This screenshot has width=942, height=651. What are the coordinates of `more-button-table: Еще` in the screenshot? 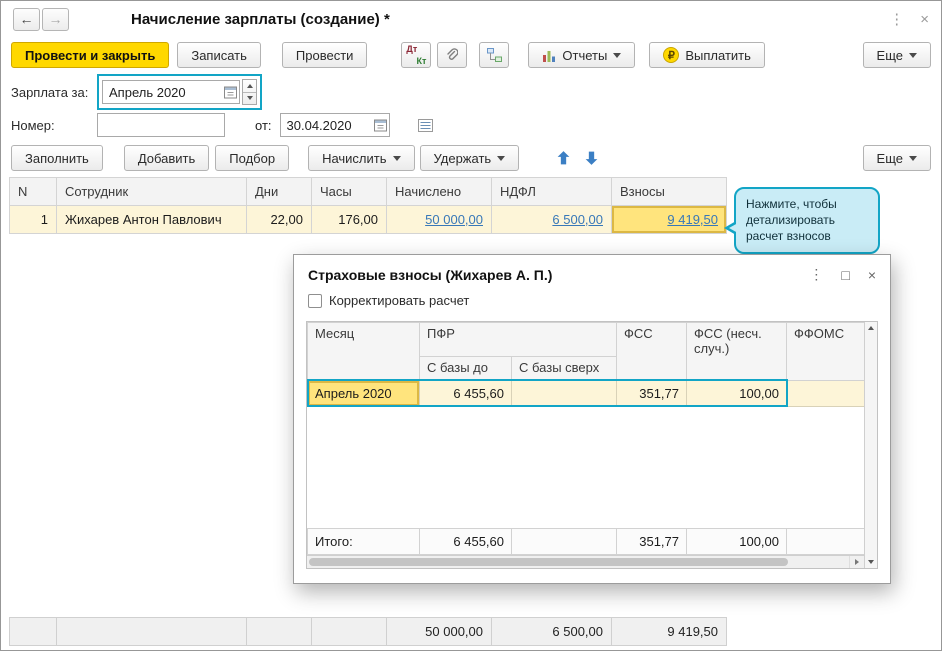 It's located at (896, 158).